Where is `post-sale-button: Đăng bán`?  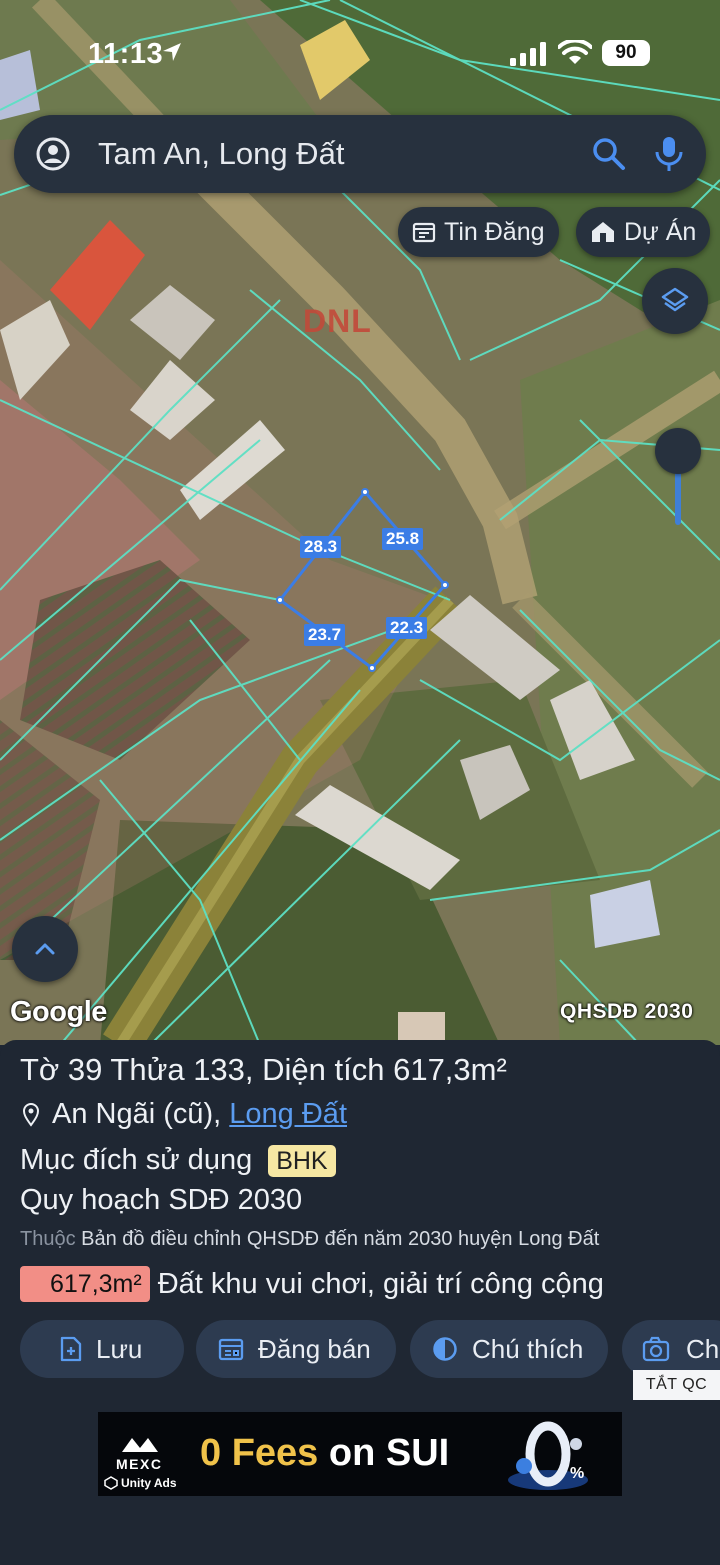
post-sale-button: Đăng bán is located at coordinates (296, 1349).